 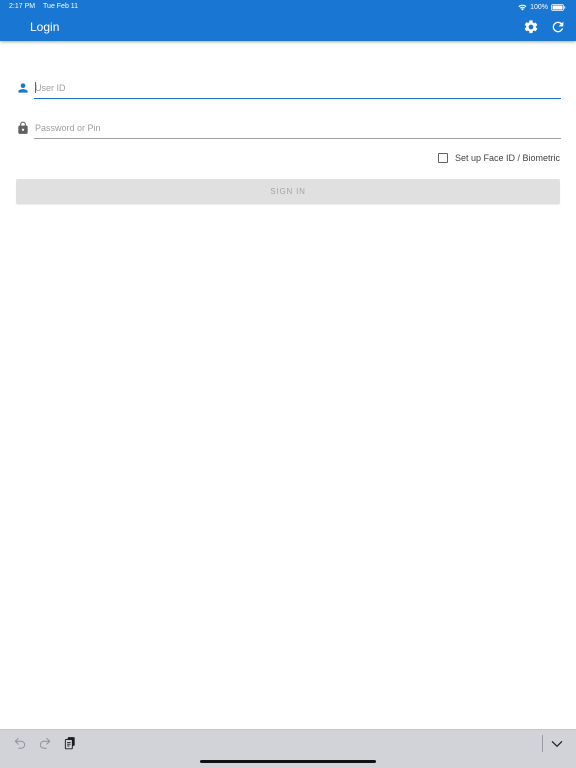 I want to click on refresh-icon, so click(x=558, y=27).